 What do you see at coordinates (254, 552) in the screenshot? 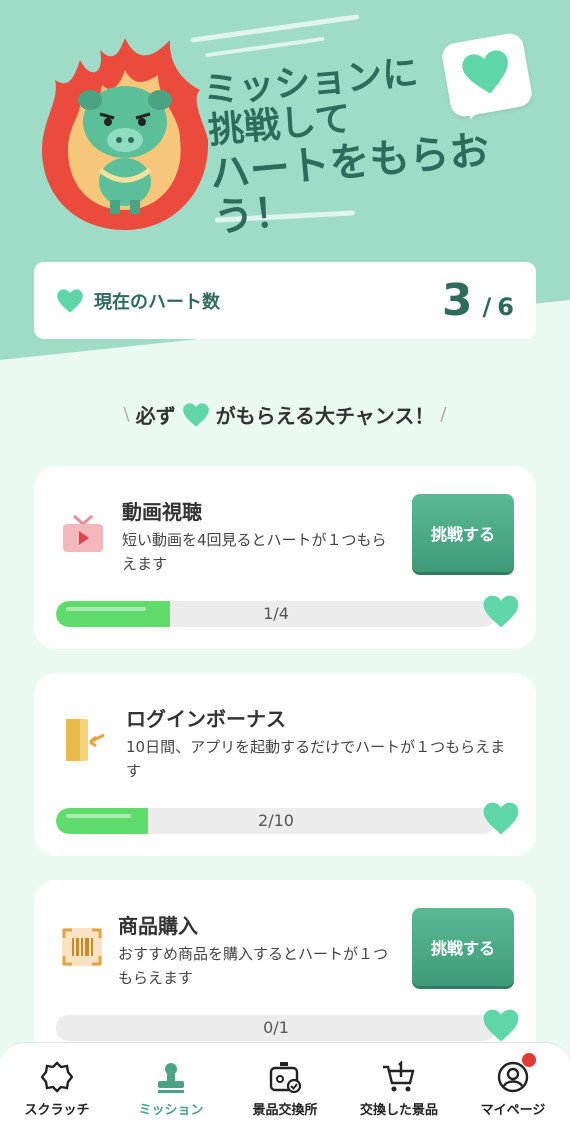
I see `mission-description: 短い動画を4回見るとハートが１つもらえます` at bounding box center [254, 552].